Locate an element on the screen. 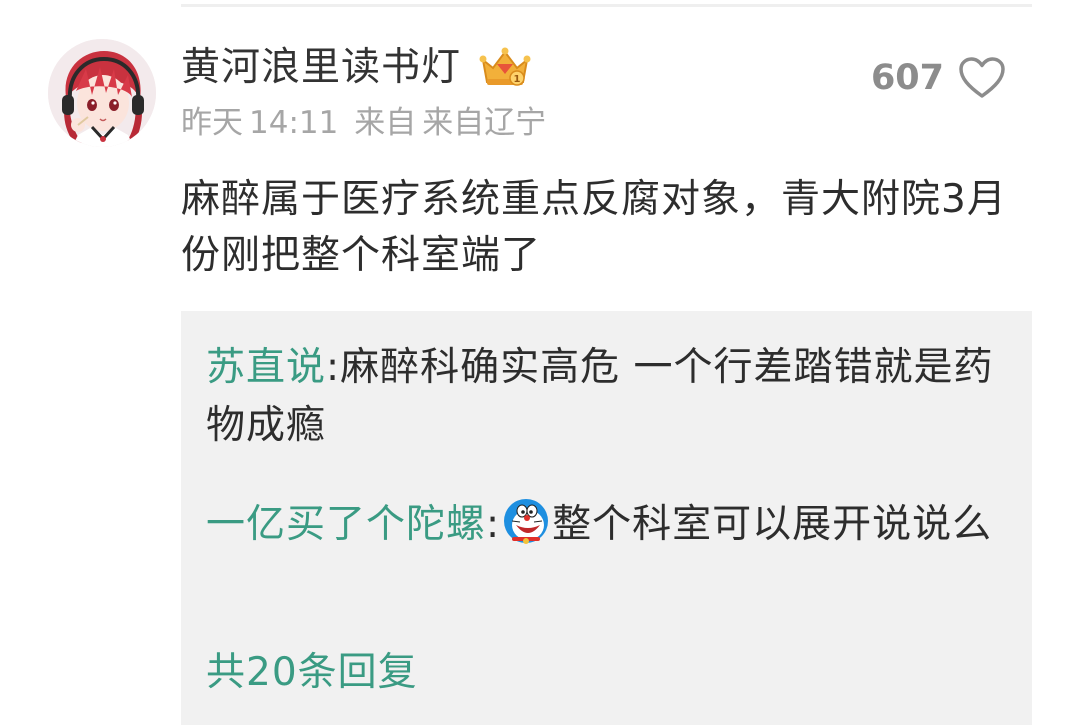 The width and height of the screenshot is (1080, 725). comment-time: 14:11 is located at coordinates (294, 123).